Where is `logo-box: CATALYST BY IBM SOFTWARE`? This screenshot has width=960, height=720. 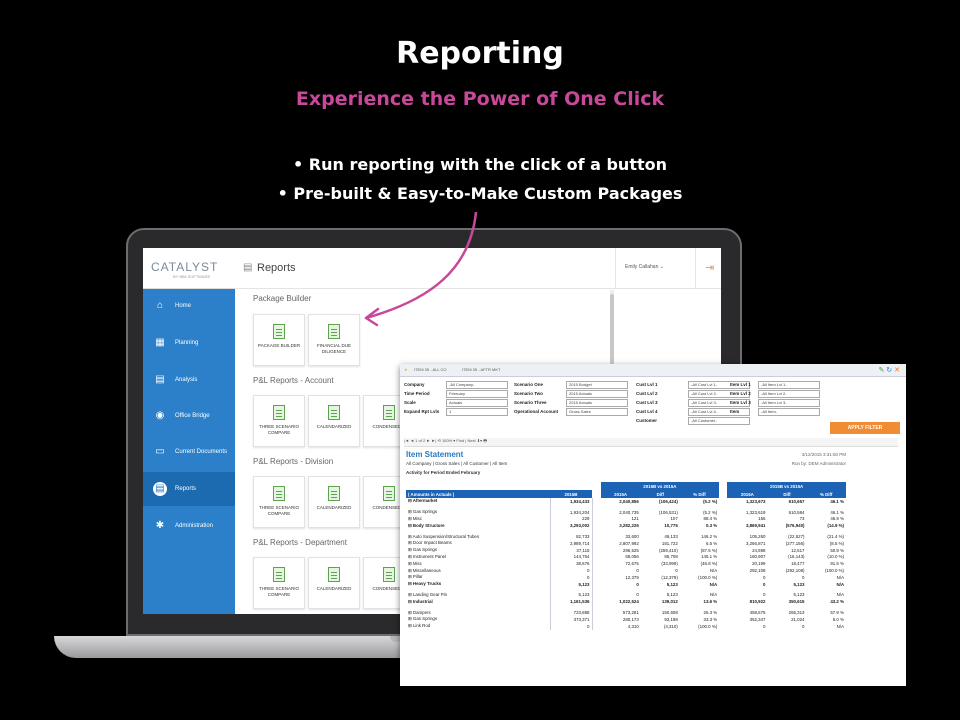
logo-box: CATALYST BY IBM SOFTWARE is located at coordinates (189, 268).